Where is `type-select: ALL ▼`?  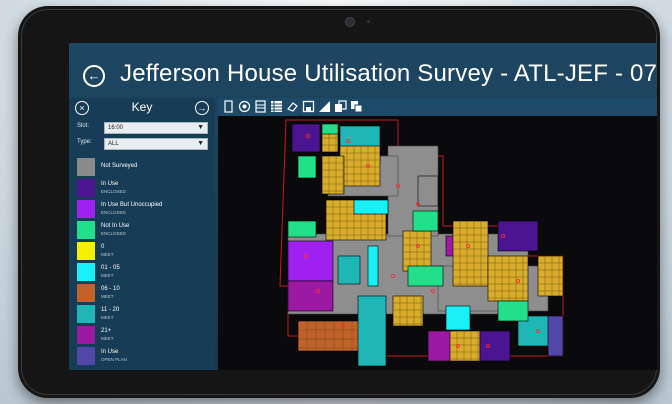
type-select: ALL ▼ is located at coordinates (156, 144).